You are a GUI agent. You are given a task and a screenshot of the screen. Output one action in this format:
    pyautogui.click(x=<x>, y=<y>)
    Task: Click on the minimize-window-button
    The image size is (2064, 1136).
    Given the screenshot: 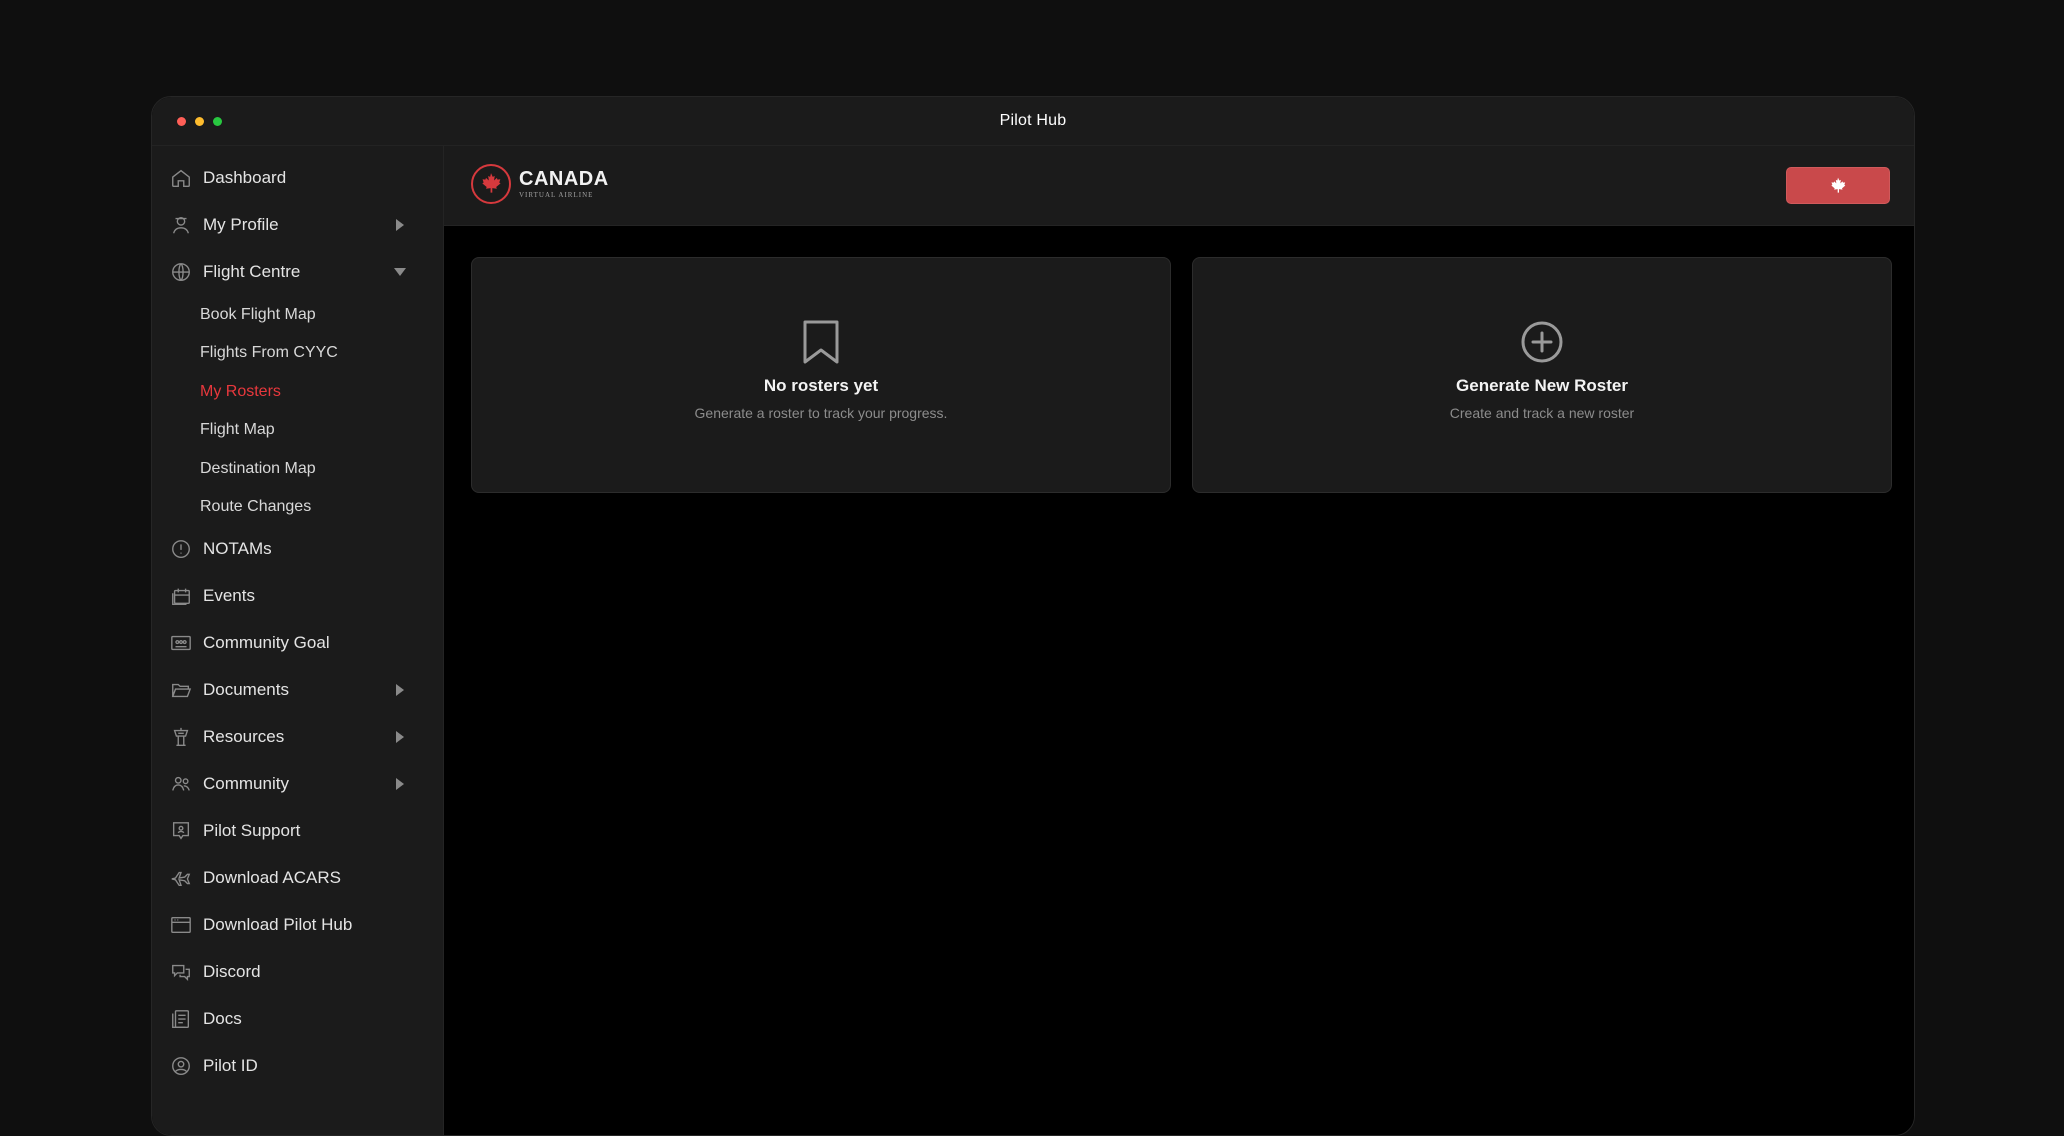 What is the action you would take?
    pyautogui.click(x=199, y=121)
    